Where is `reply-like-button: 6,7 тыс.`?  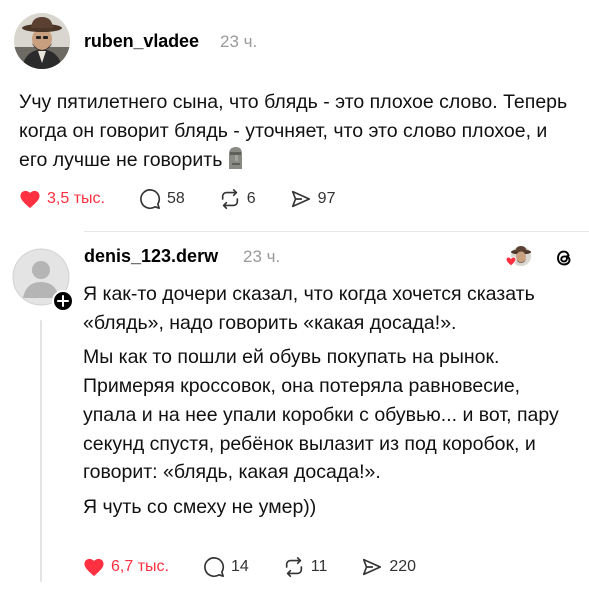
reply-like-button: 6,7 тыс. is located at coordinates (126, 567).